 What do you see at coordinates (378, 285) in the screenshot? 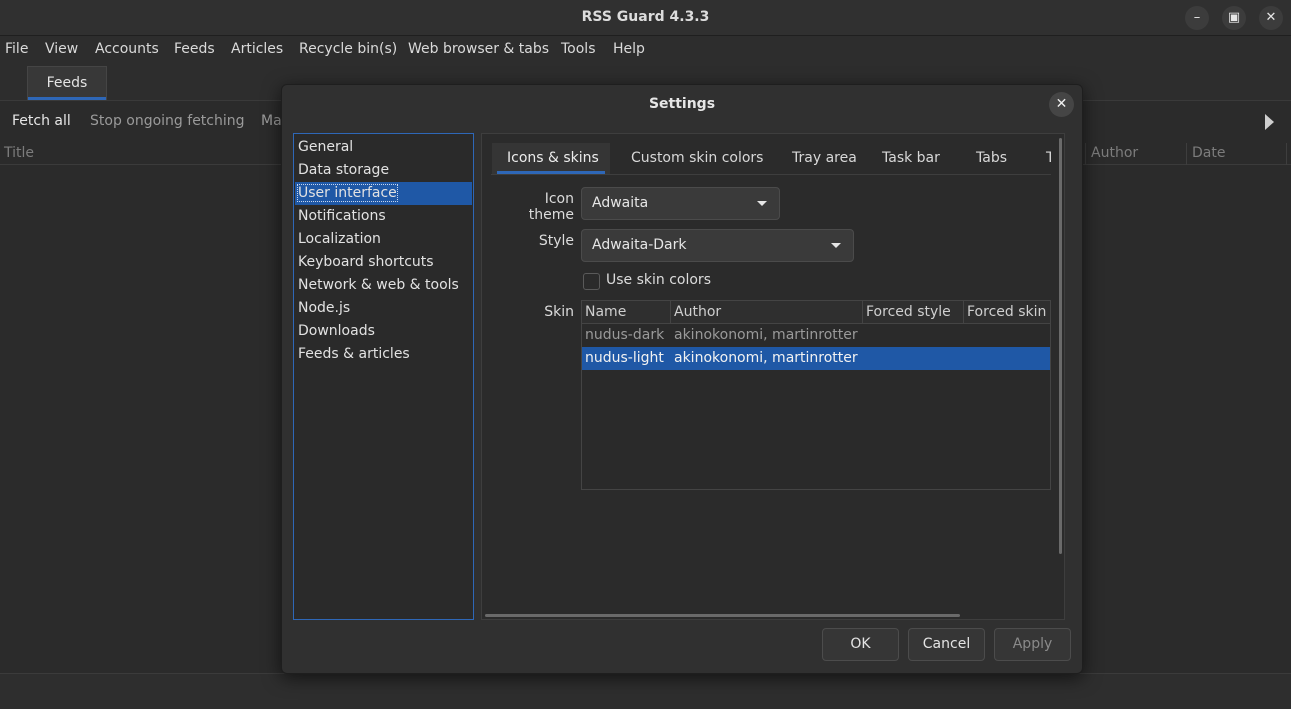
I see `category-label: Network & web & tools` at bounding box center [378, 285].